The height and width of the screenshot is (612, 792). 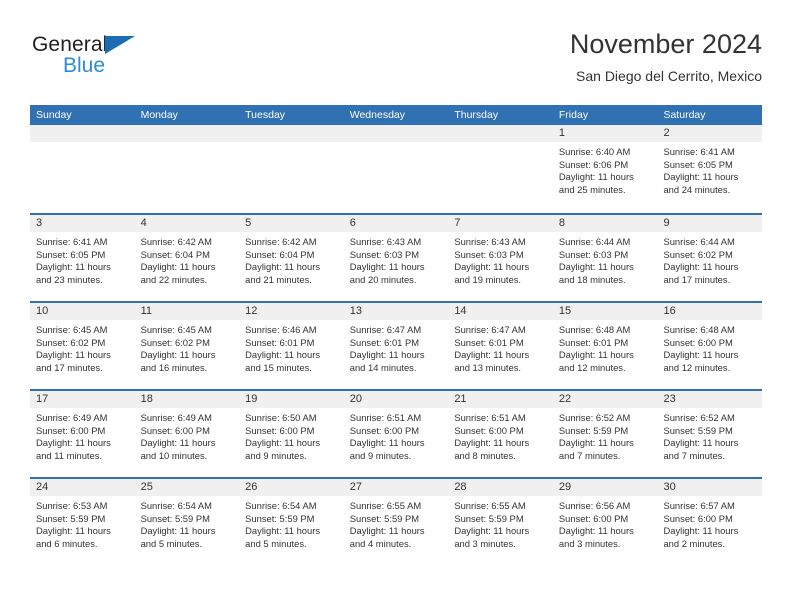 I want to click on day-number: 25, so click(x=187, y=487).